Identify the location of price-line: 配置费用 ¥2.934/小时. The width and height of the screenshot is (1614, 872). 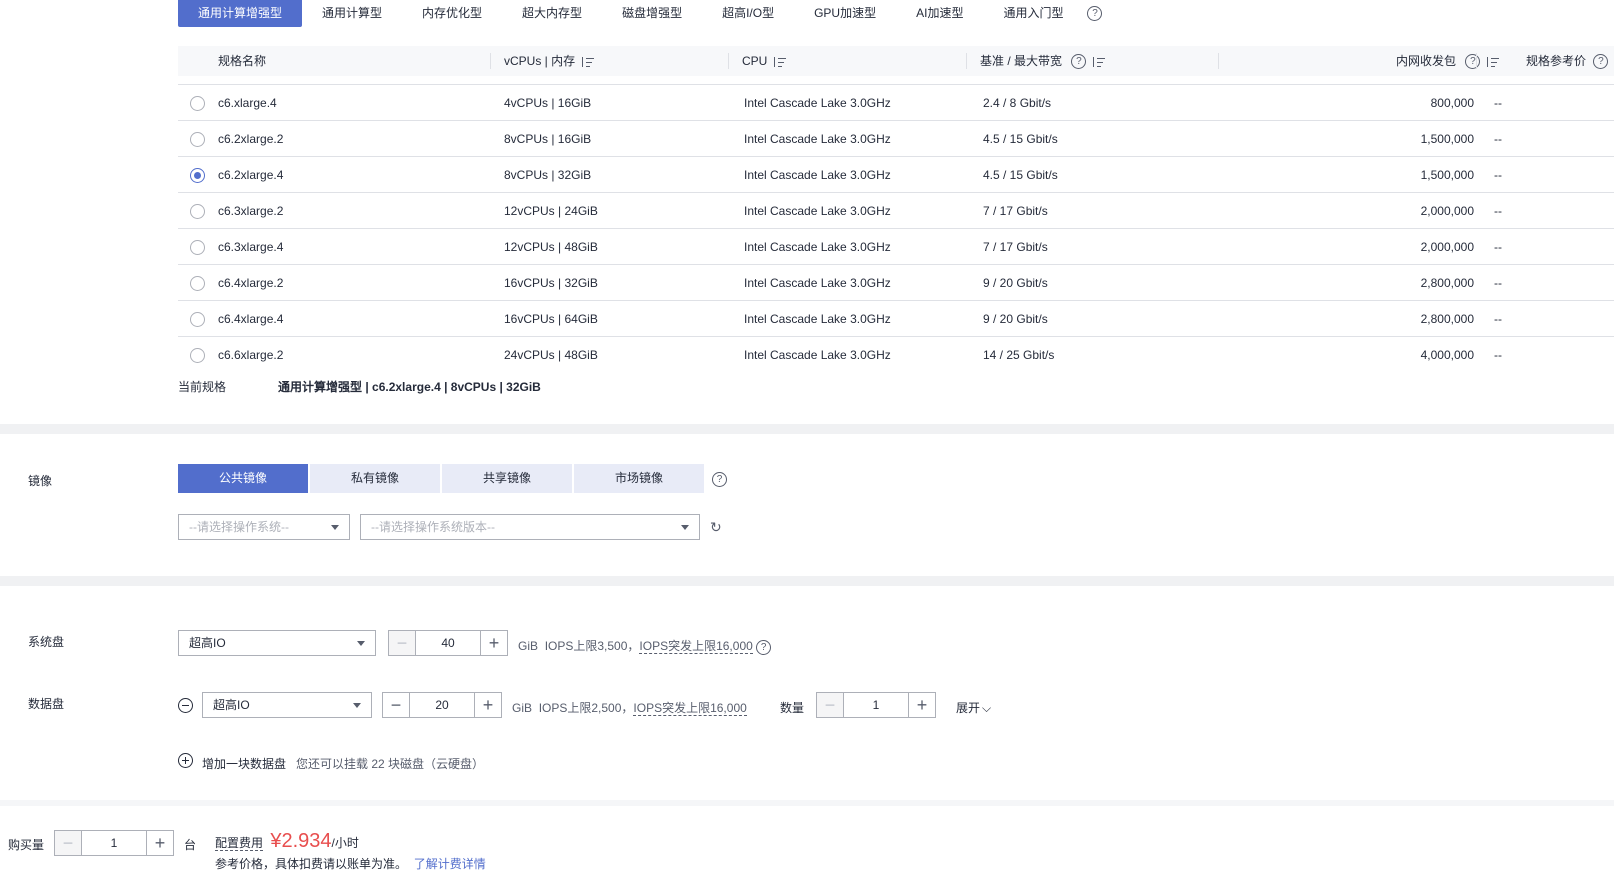
(287, 841).